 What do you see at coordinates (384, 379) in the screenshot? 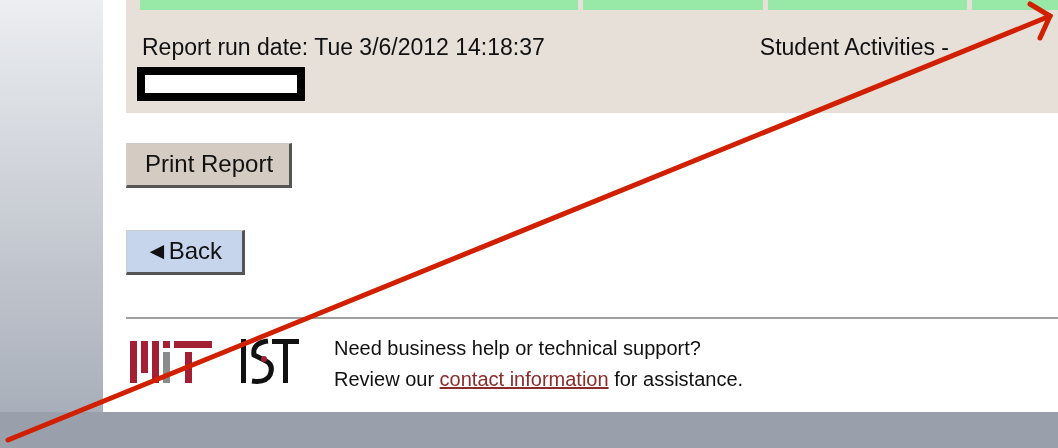
I see `support-text: Review our` at bounding box center [384, 379].